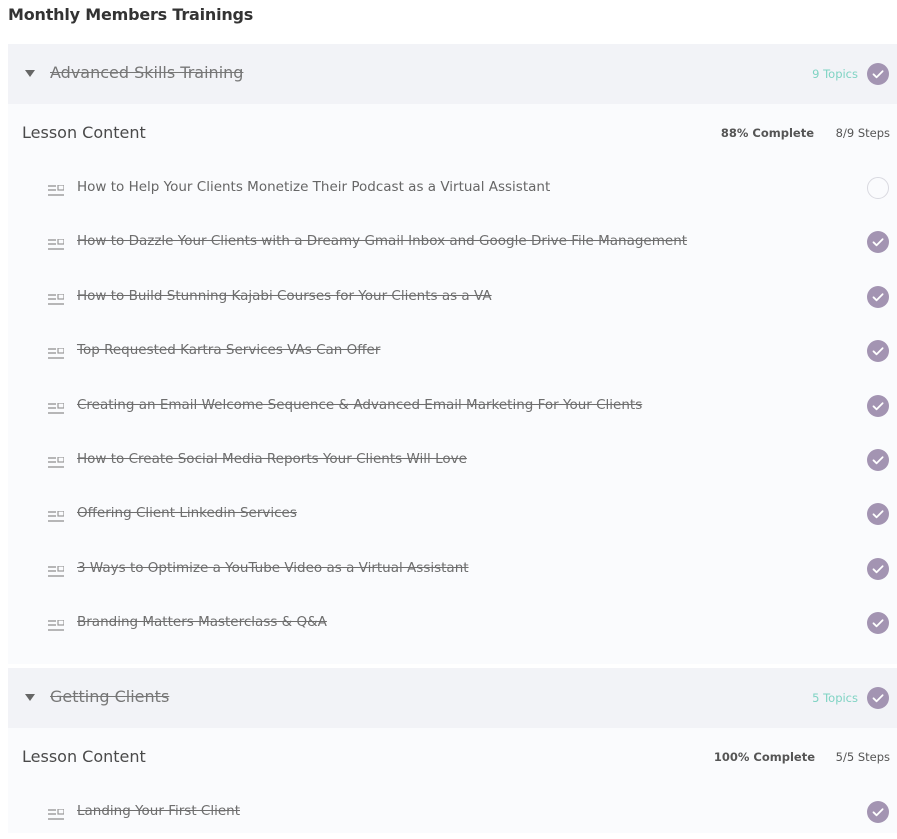  What do you see at coordinates (835, 698) in the screenshot?
I see `topics-count: 5 Topics` at bounding box center [835, 698].